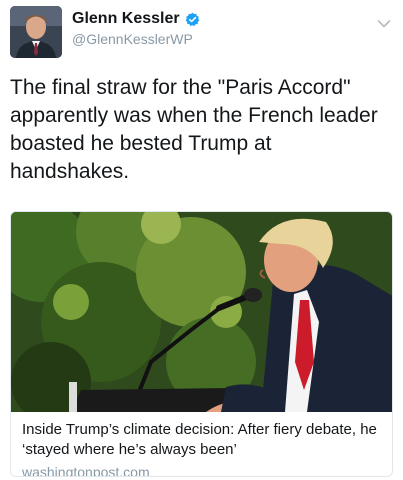  I want to click on card-domain: washingtonpost.com, so click(86, 470).